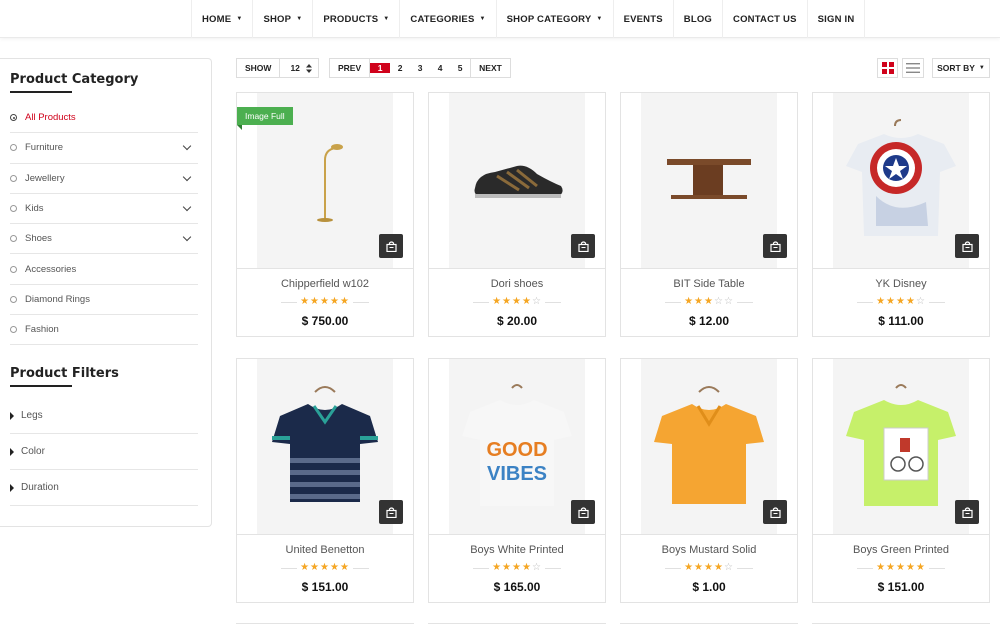 This screenshot has width=1000, height=625. I want to click on product-card: BIT Side Table ★★★☆☆ $ 12.00, so click(709, 214).